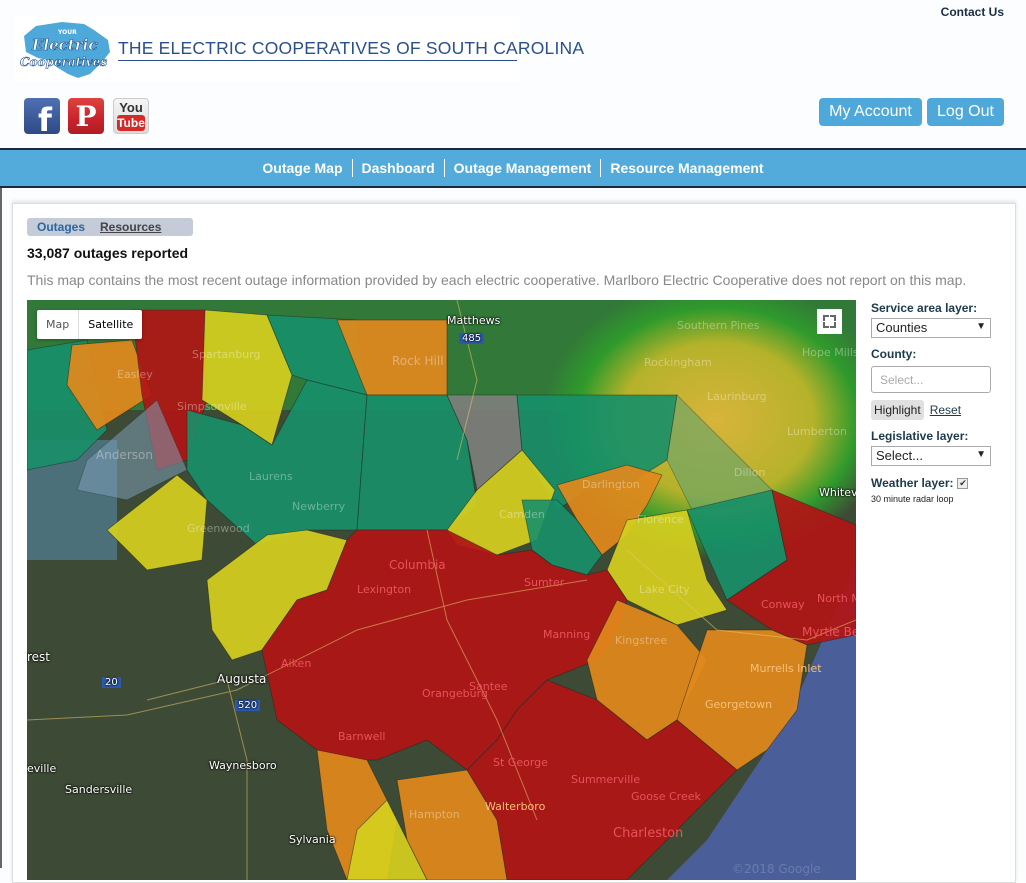 This screenshot has width=1026, height=883. What do you see at coordinates (124, 455) in the screenshot?
I see `map-label: Anderson` at bounding box center [124, 455].